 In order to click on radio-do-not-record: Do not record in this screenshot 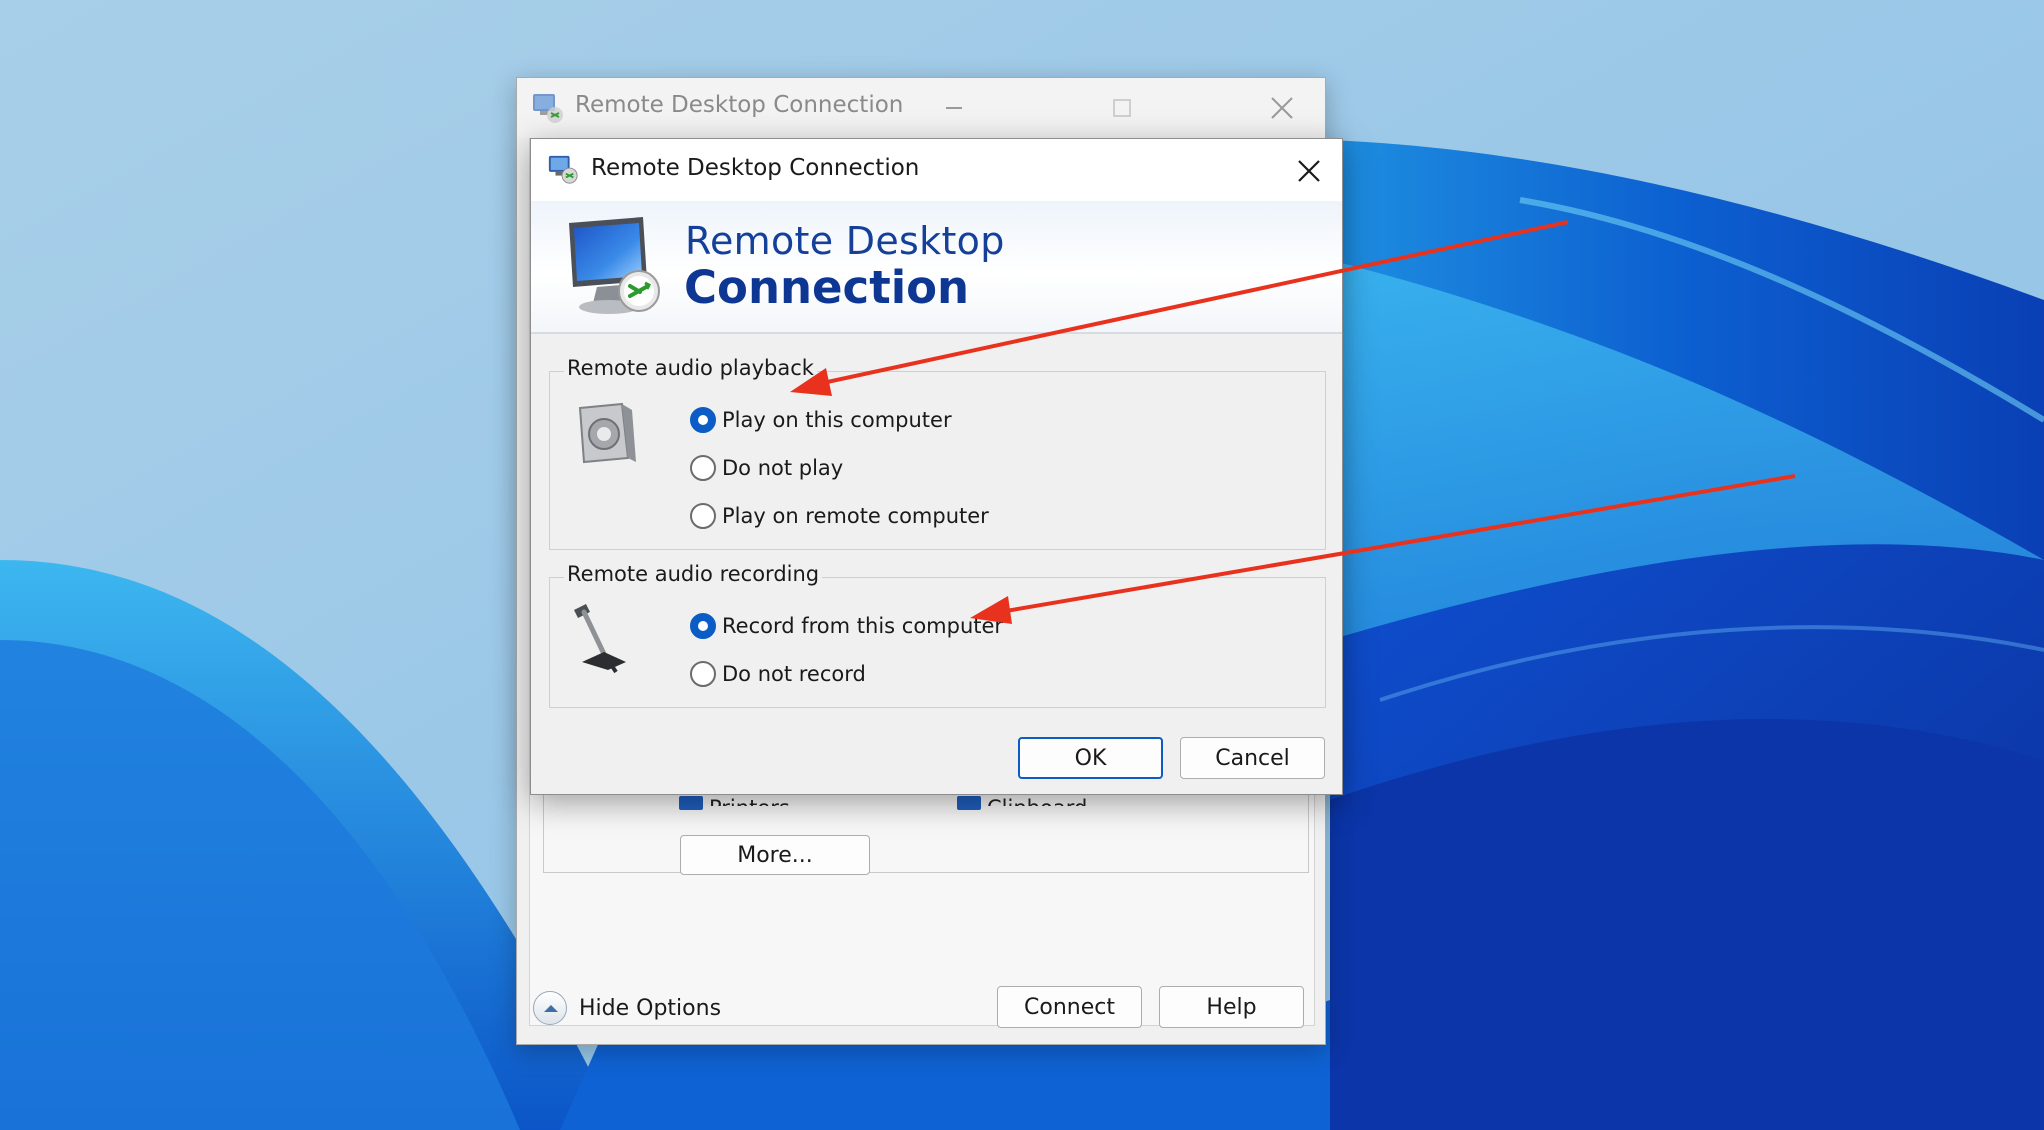, I will do `click(778, 674)`.